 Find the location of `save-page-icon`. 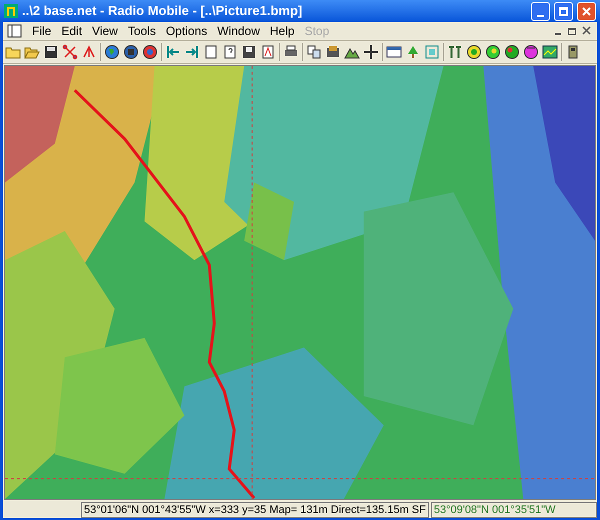

save-page-icon is located at coordinates (249, 52).